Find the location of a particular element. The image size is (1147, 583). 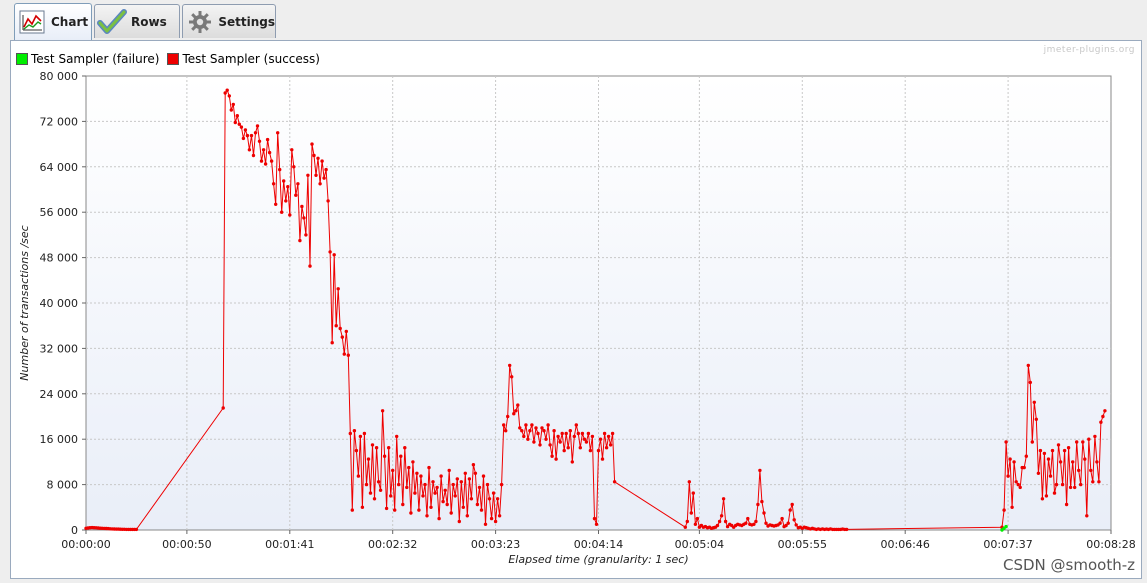

y-tick-label: 80 000 is located at coordinates (59, 76).